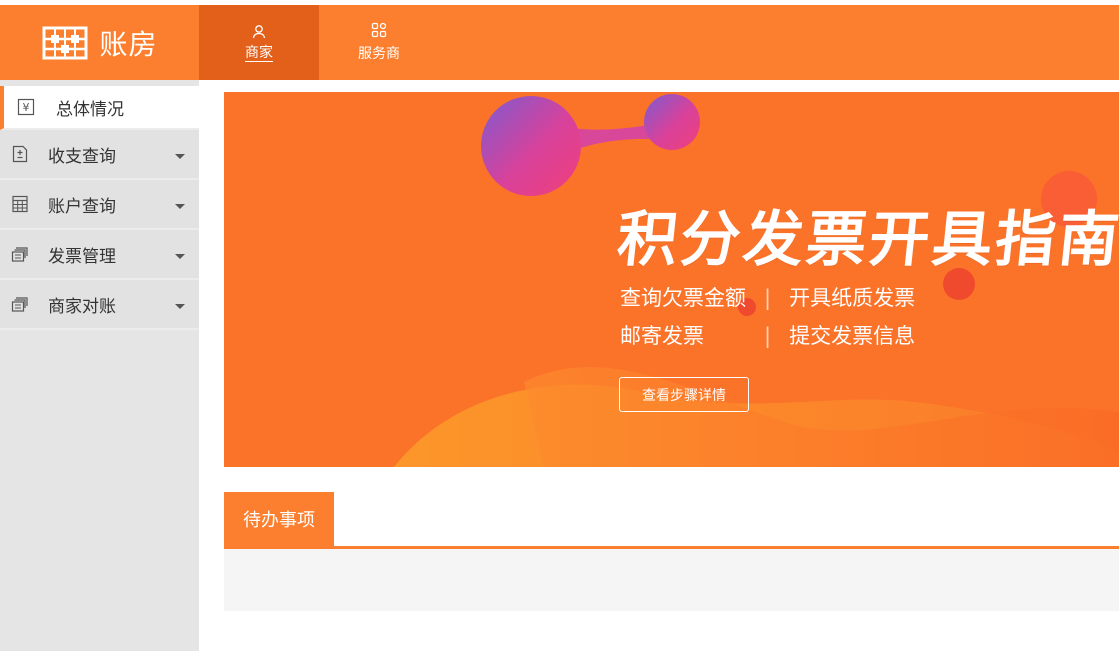  What do you see at coordinates (683, 298) in the screenshot?
I see `banner-item: 查询欠票金额` at bounding box center [683, 298].